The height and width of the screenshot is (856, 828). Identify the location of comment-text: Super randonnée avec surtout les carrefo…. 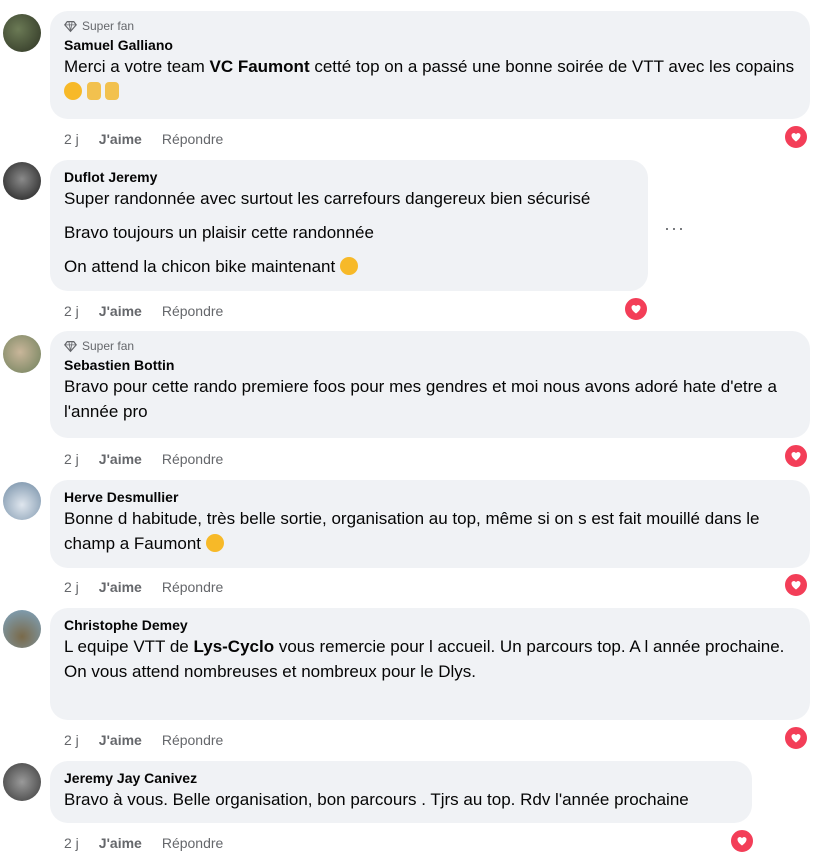
(327, 232).